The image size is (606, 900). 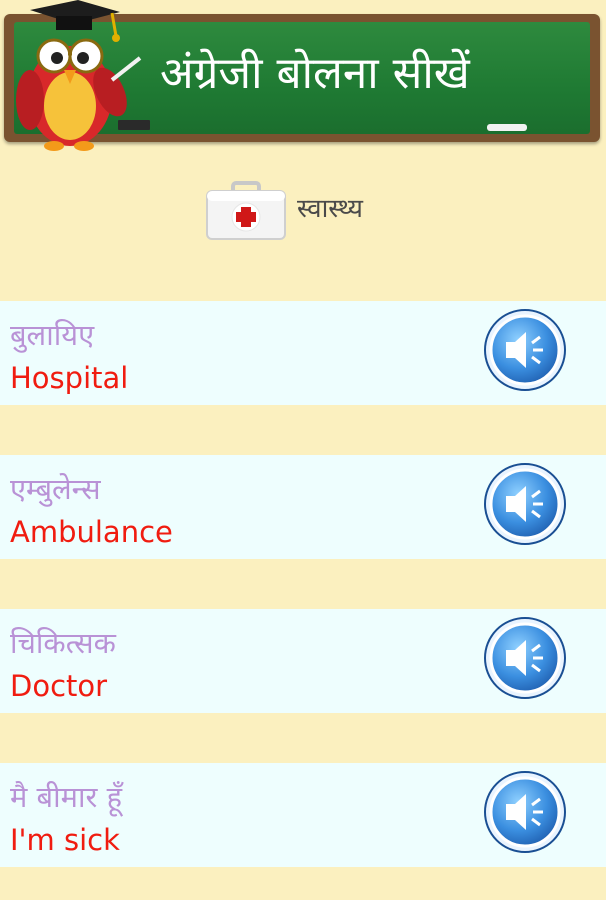 I want to click on phrase-hindi: एम्बुलेन्स, so click(x=55, y=489).